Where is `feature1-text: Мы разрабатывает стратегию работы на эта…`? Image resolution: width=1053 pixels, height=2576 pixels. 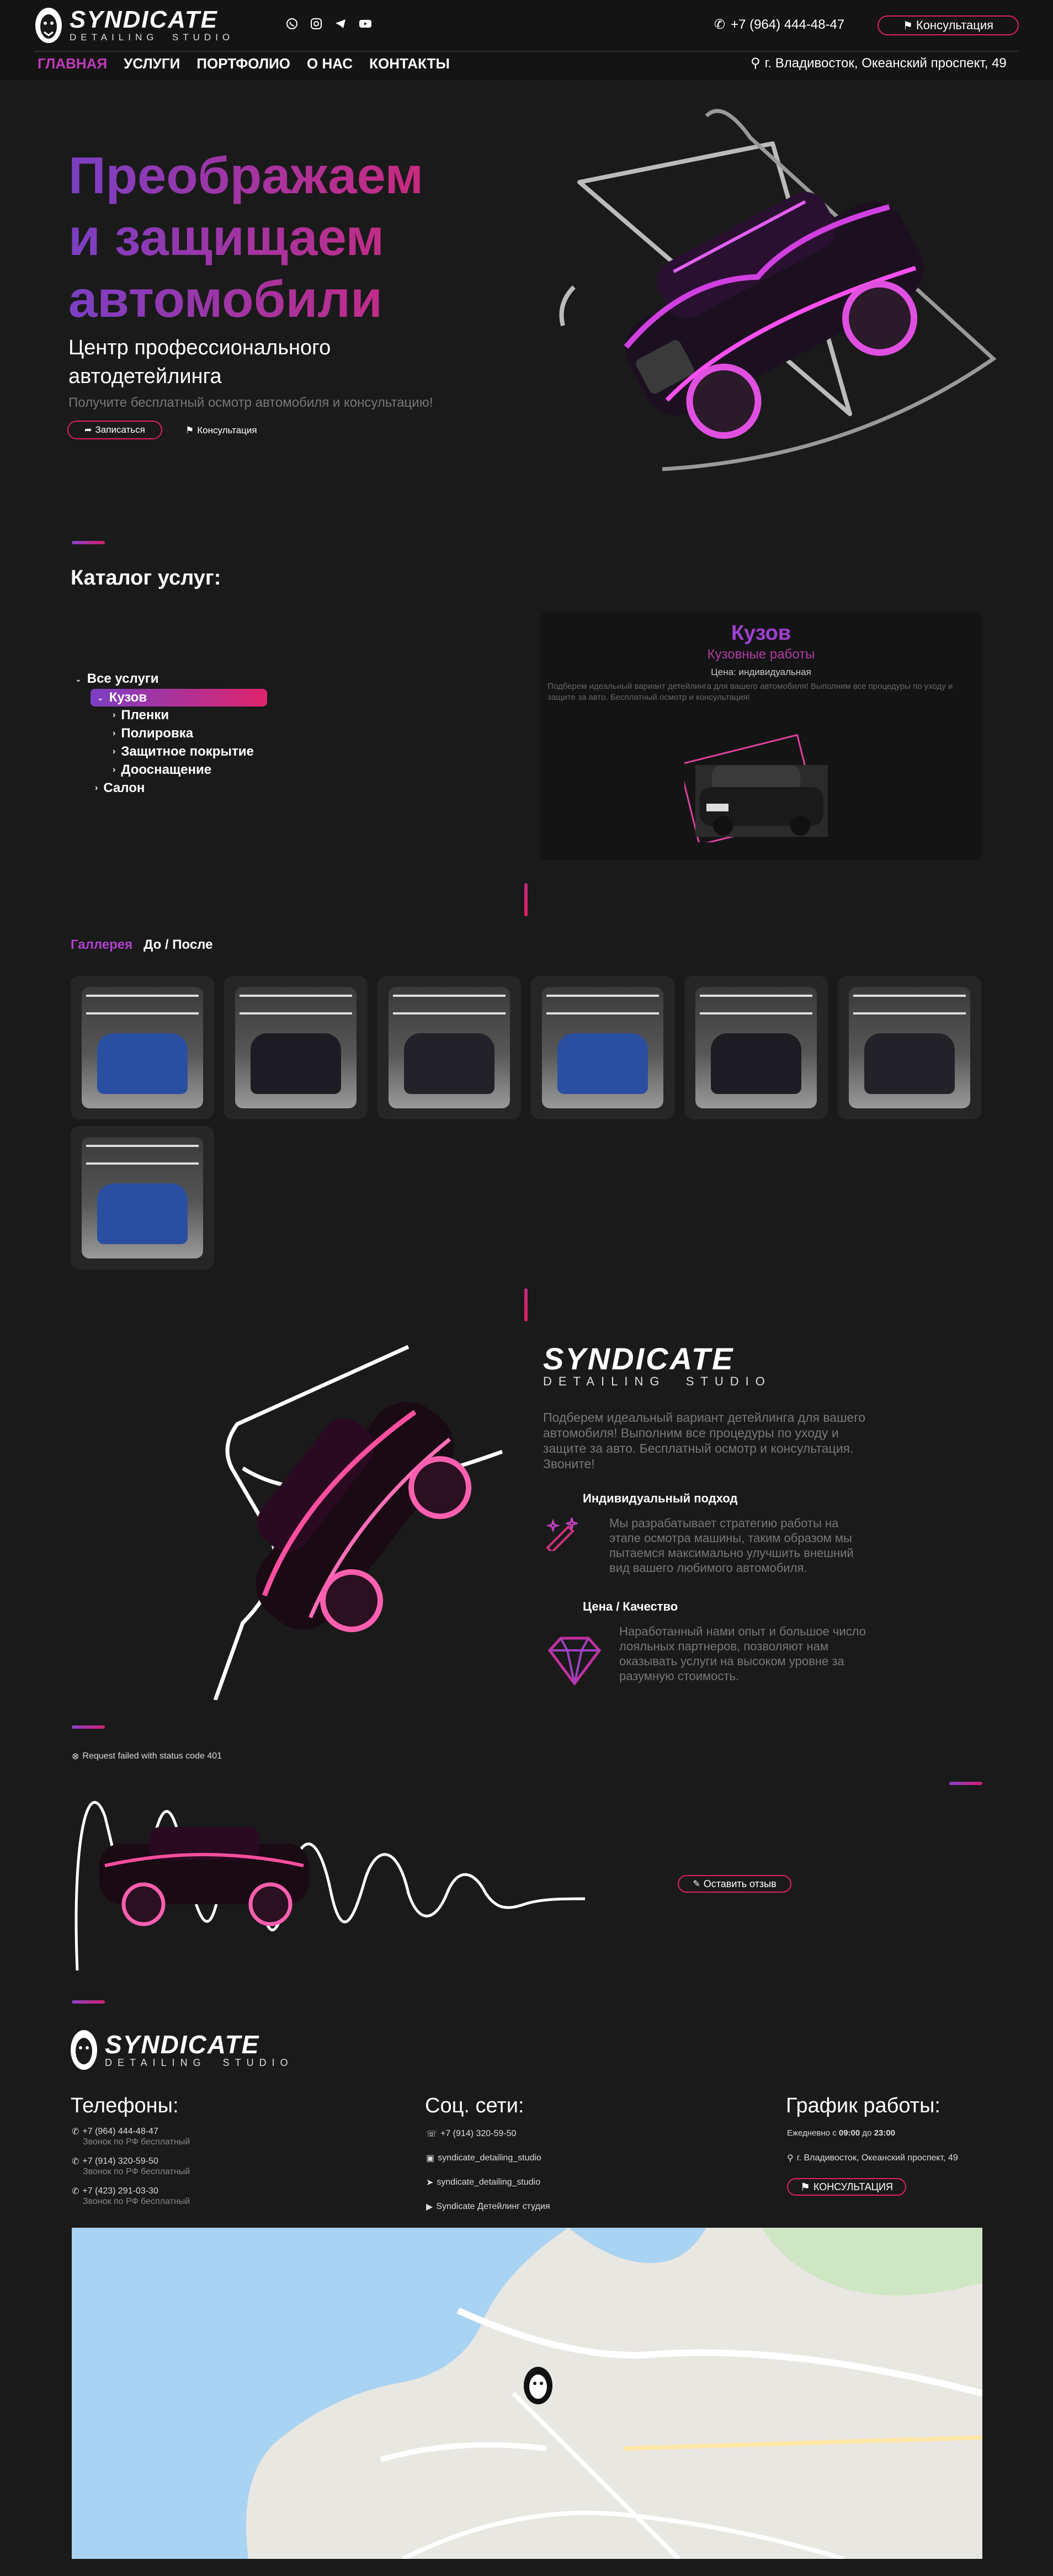 feature1-text: Мы разрабатывает стратегию работы на эта… is located at coordinates (732, 1545).